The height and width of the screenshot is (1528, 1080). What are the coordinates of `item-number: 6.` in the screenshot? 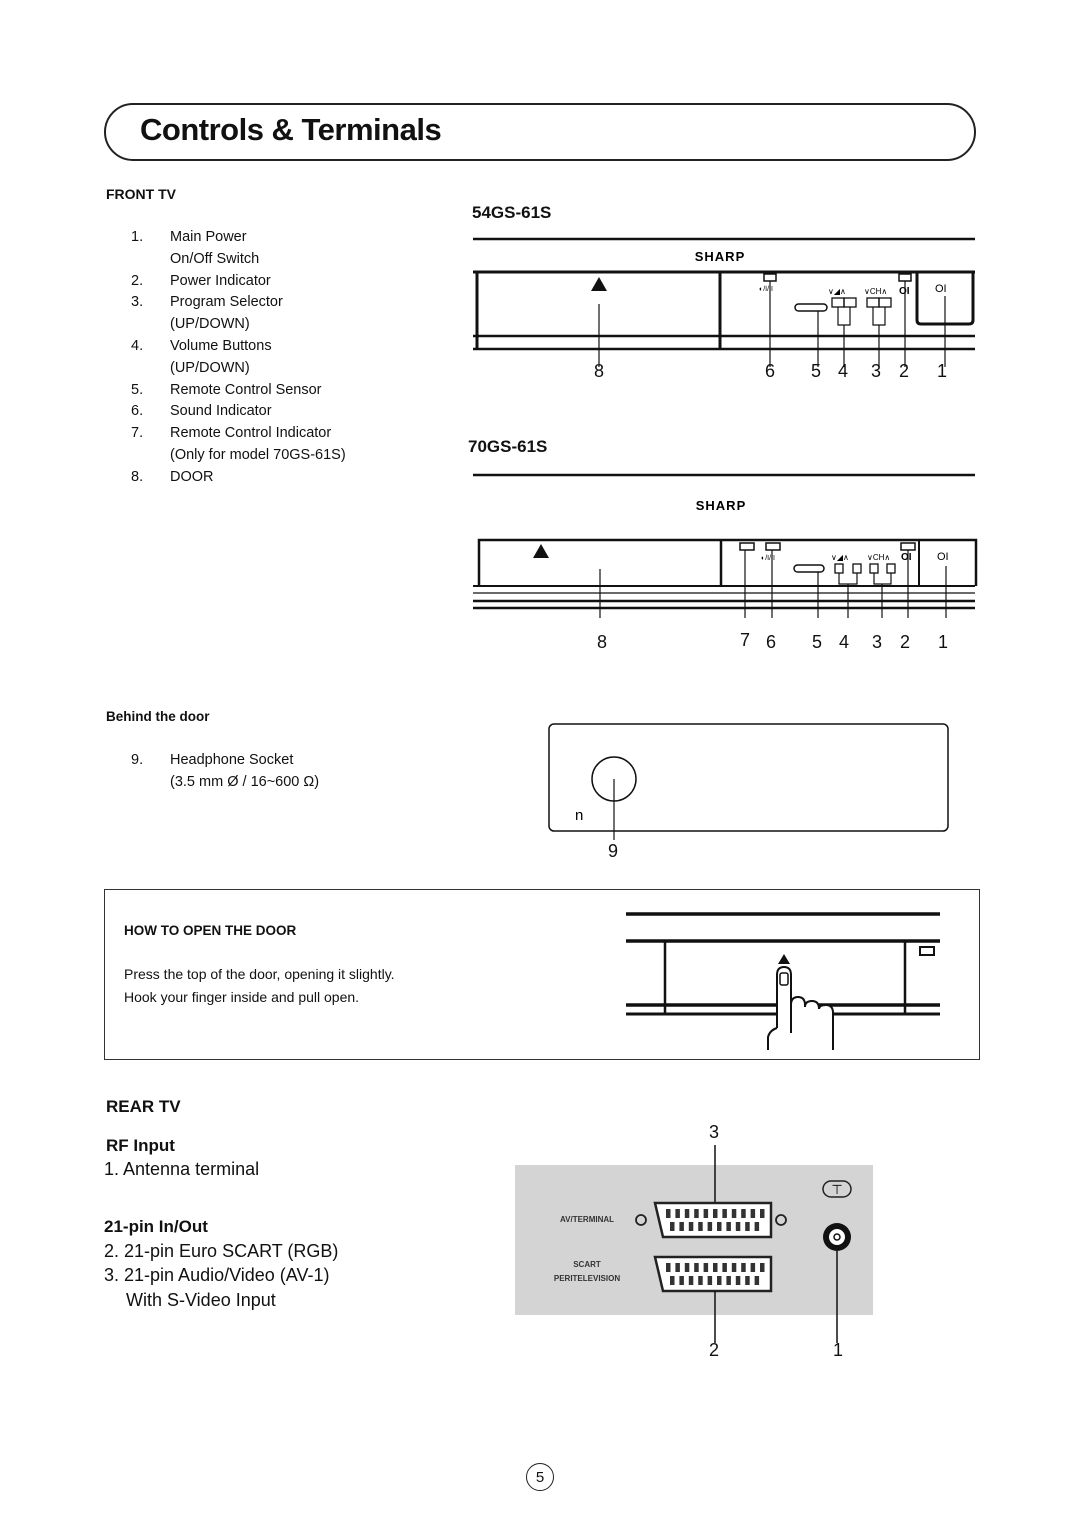 It's located at (137, 411).